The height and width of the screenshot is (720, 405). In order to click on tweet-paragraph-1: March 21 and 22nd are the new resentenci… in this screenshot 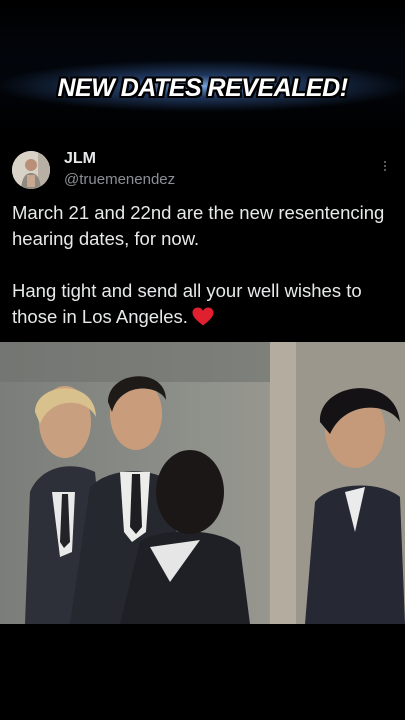, I will do `click(198, 225)`.